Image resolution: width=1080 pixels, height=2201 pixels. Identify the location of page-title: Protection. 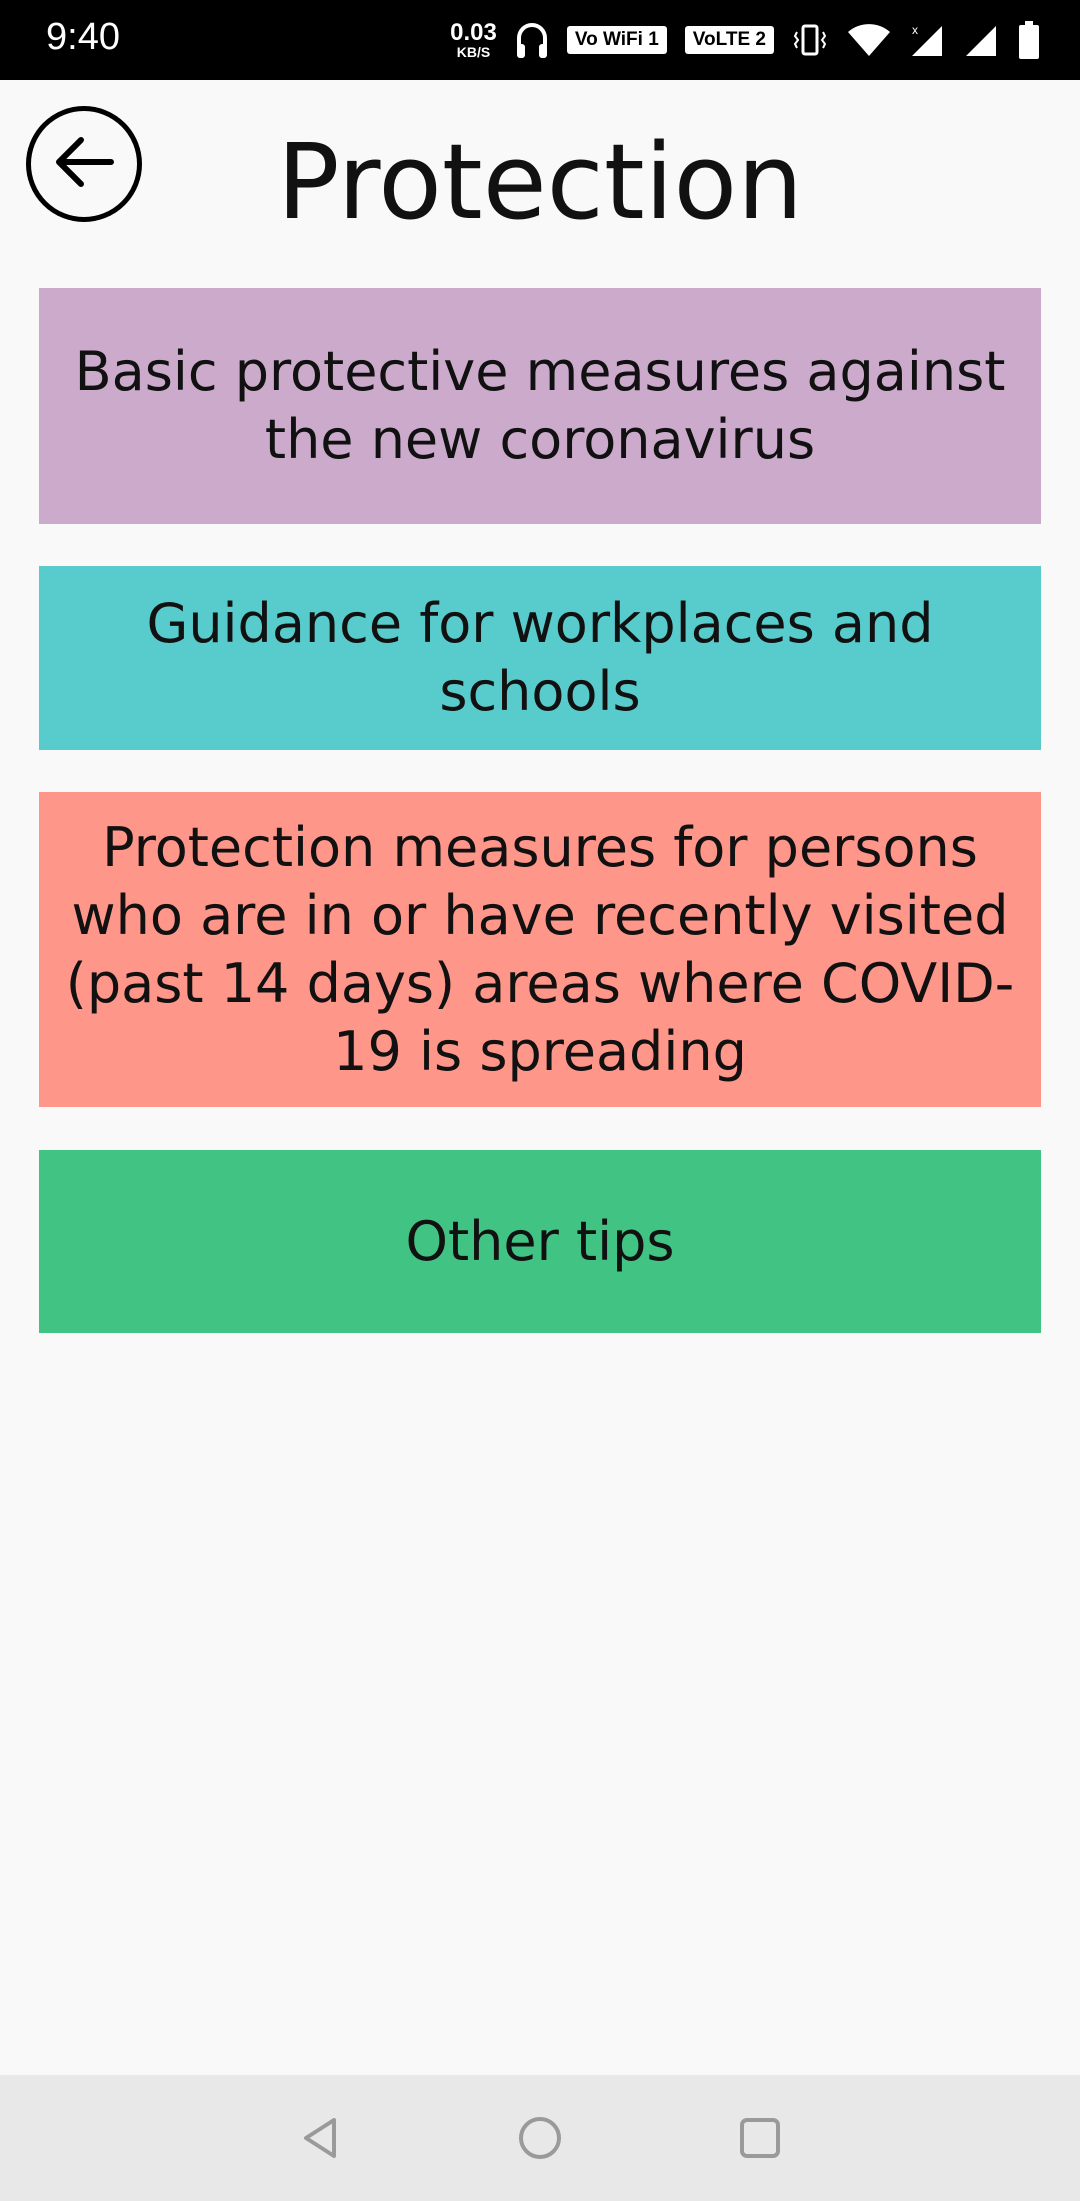
(540, 182).